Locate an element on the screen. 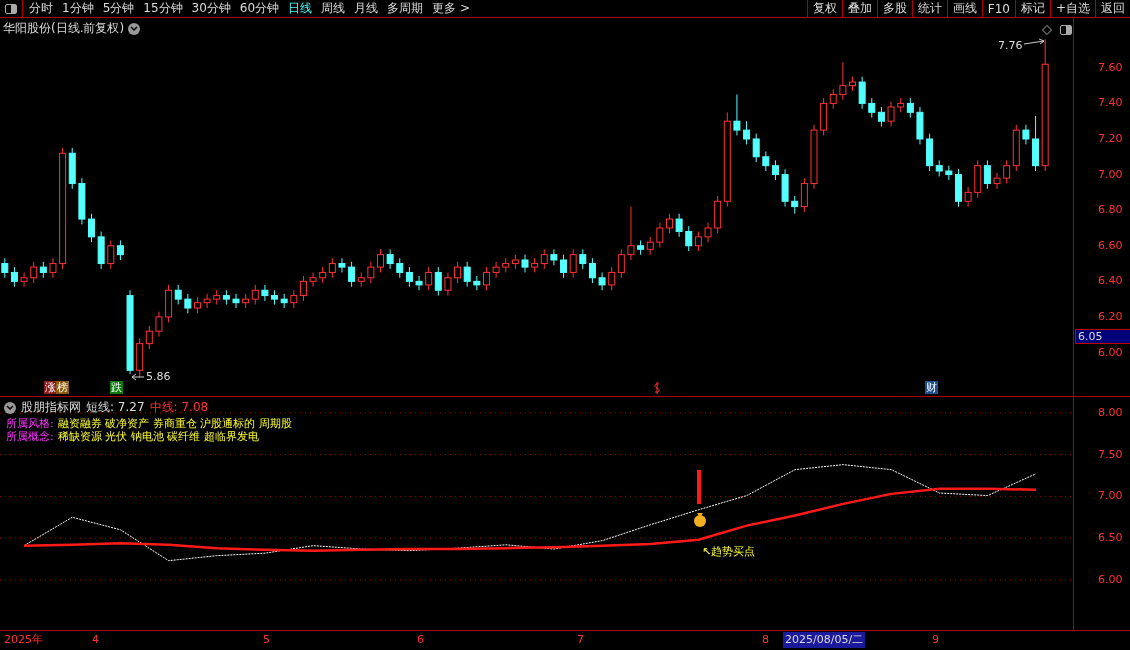 Image resolution: width=1130 pixels, height=650 pixels. concept-value: 稀缺资源 光伏 钠电池 碳纤维 超临界发电 is located at coordinates (158, 436).